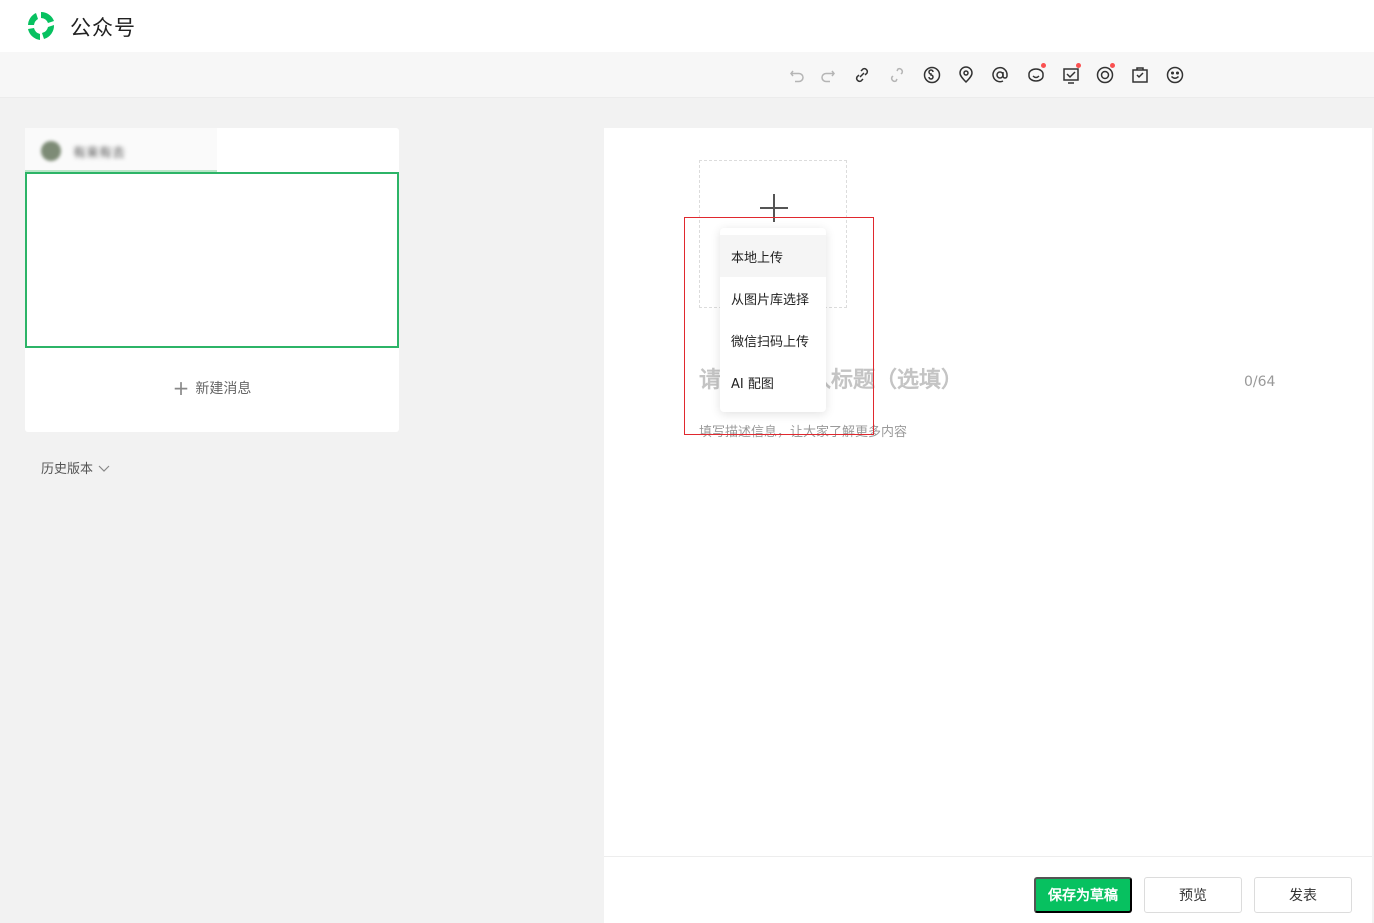  What do you see at coordinates (99, 153) in the screenshot?
I see `account-name: 有来有去` at bounding box center [99, 153].